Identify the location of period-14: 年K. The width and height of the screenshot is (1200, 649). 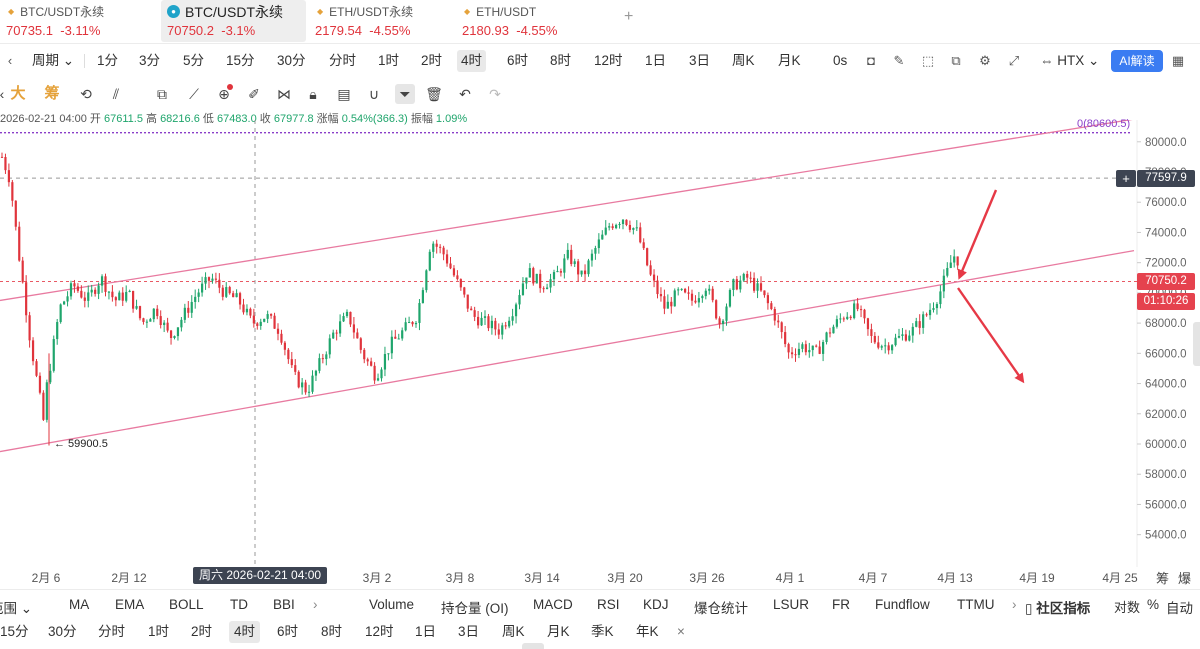
(647, 632).